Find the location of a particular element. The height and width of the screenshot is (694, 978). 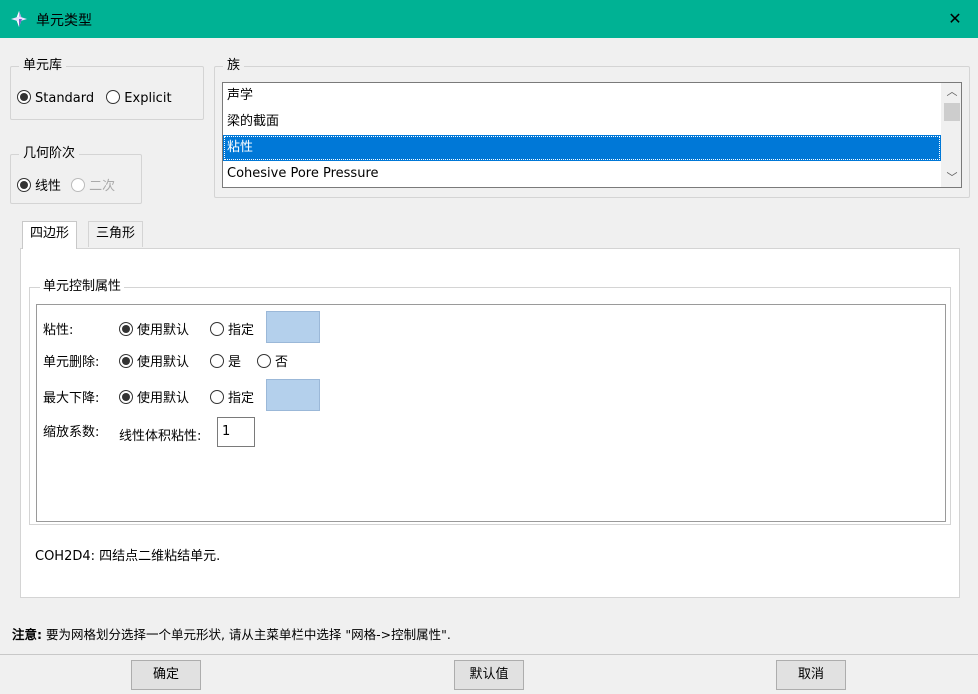

radio-linear: 线性 is located at coordinates (39, 184).